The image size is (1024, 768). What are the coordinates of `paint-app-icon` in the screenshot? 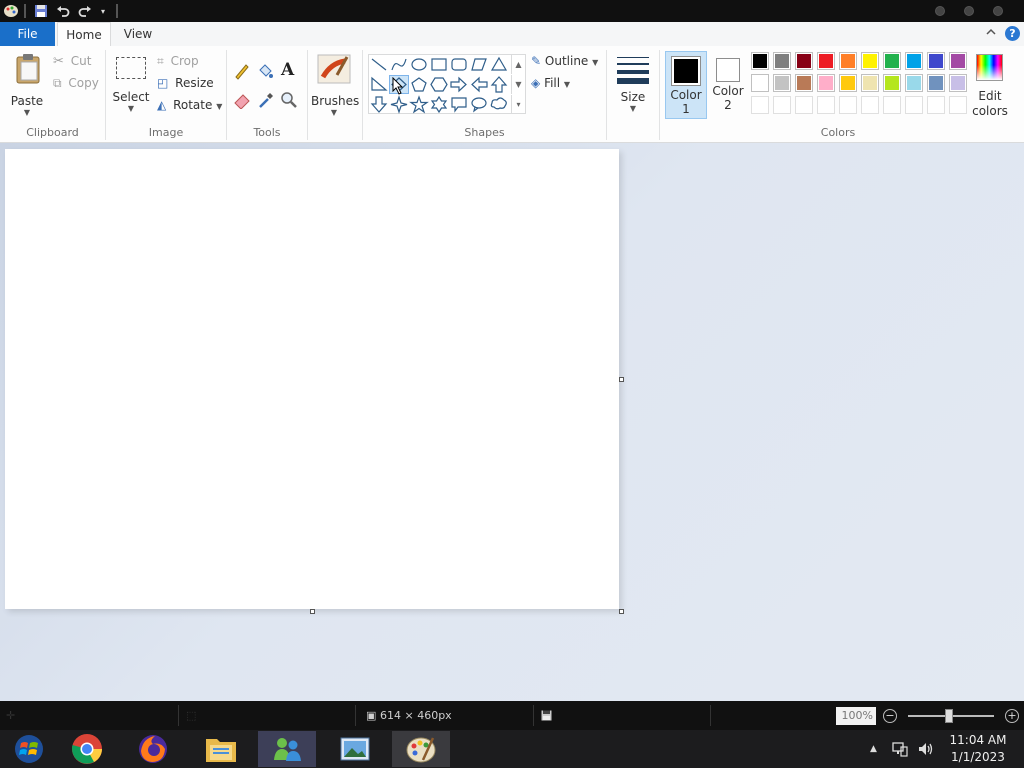 It's located at (11, 11).